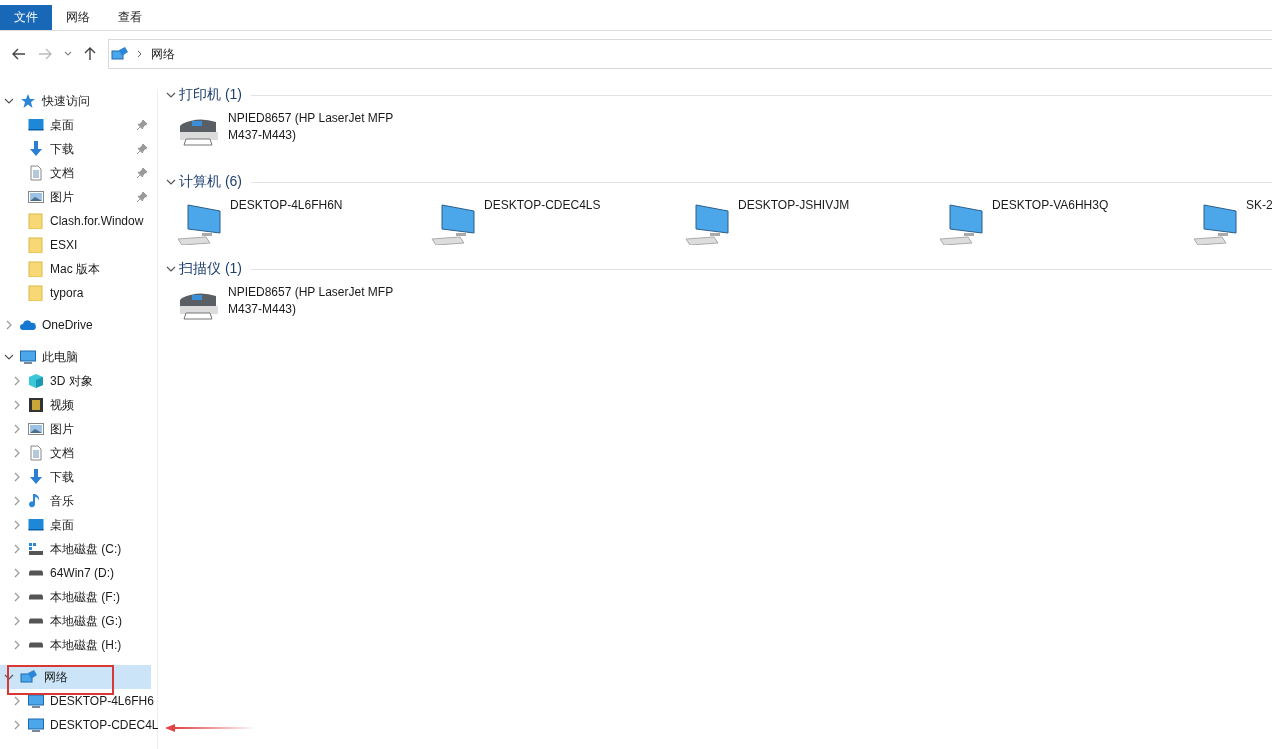  Describe the element at coordinates (690, 54) in the screenshot. I see `address-bar: 网络` at that location.